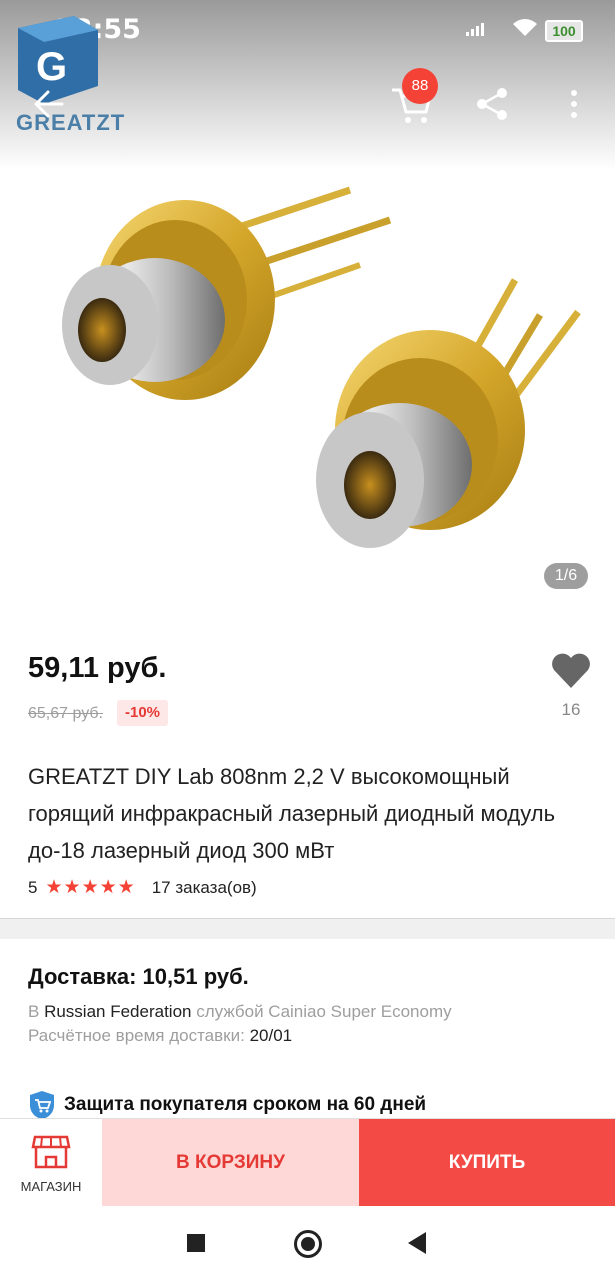 The height and width of the screenshot is (1280, 615). I want to click on back-arrow-icon, so click(48, 104).